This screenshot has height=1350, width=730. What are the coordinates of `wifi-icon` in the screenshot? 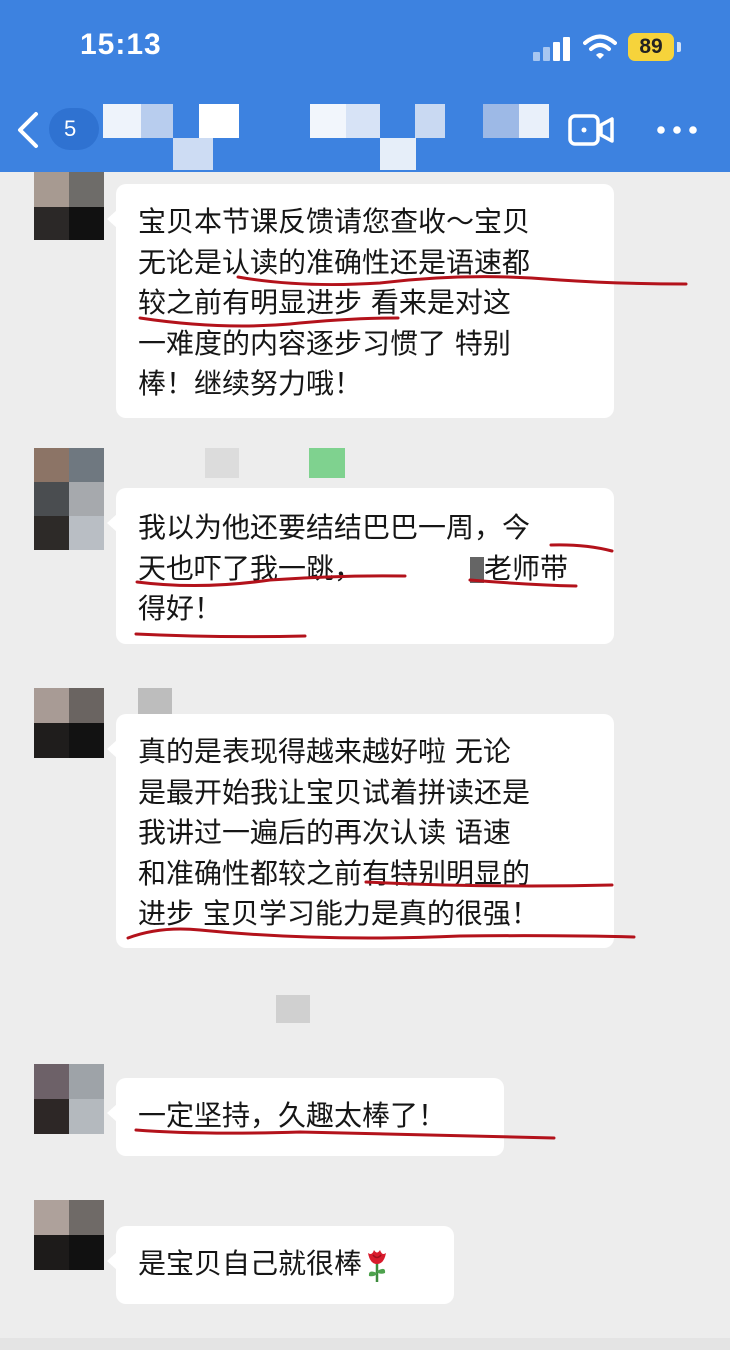 It's located at (600, 46).